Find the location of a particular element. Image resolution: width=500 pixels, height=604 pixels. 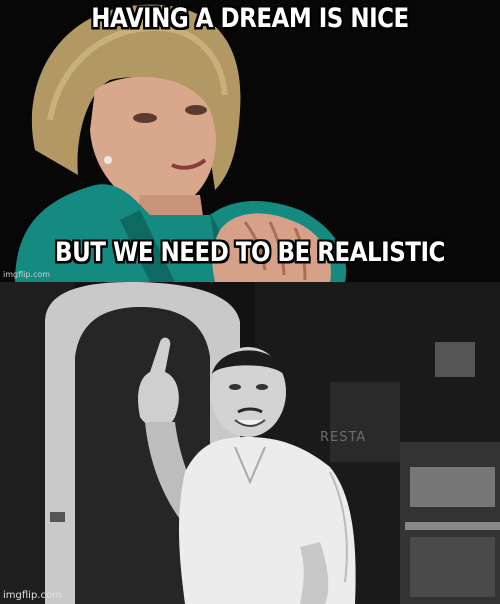

imgflip-watermark: imgflip.com is located at coordinates (27, 274).